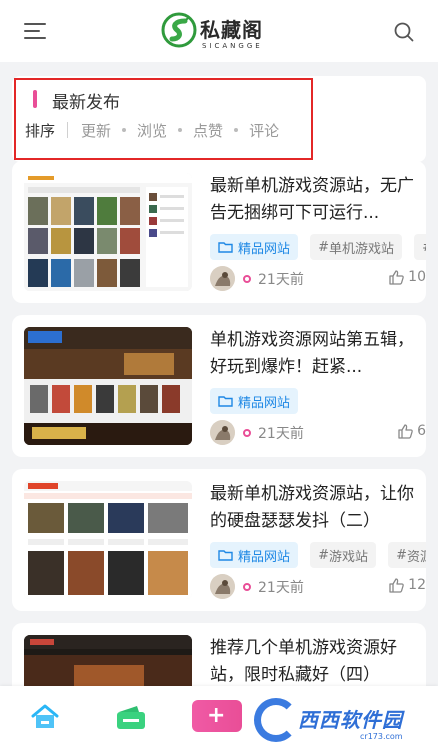 The image size is (438, 748). Describe the element at coordinates (417, 585) in the screenshot. I see `like-count: 12` at that location.